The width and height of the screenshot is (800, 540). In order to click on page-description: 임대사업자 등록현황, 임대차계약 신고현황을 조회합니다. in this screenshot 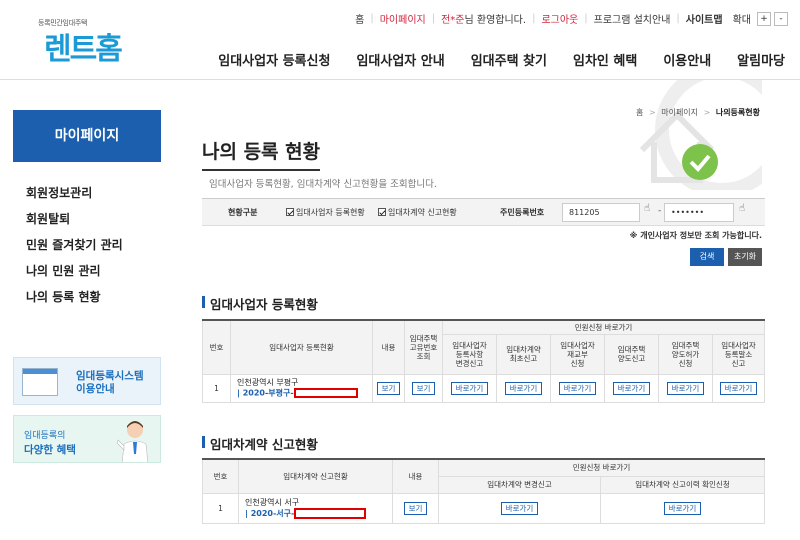, I will do `click(323, 184)`.